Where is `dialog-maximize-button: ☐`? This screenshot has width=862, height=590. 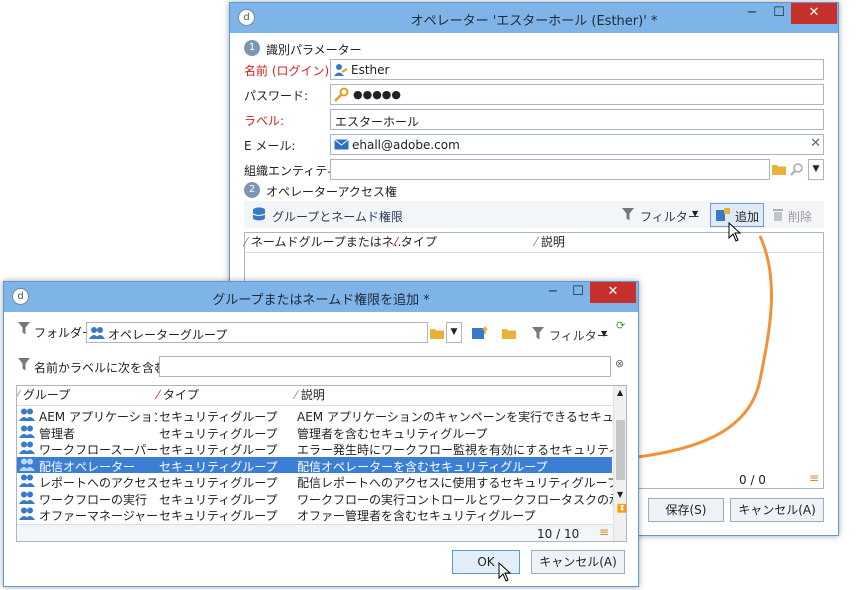
dialog-maximize-button: ☐ is located at coordinates (578, 292).